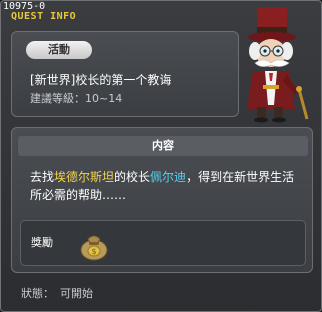  I want to click on desc-text-1: 去找, so click(42, 177).